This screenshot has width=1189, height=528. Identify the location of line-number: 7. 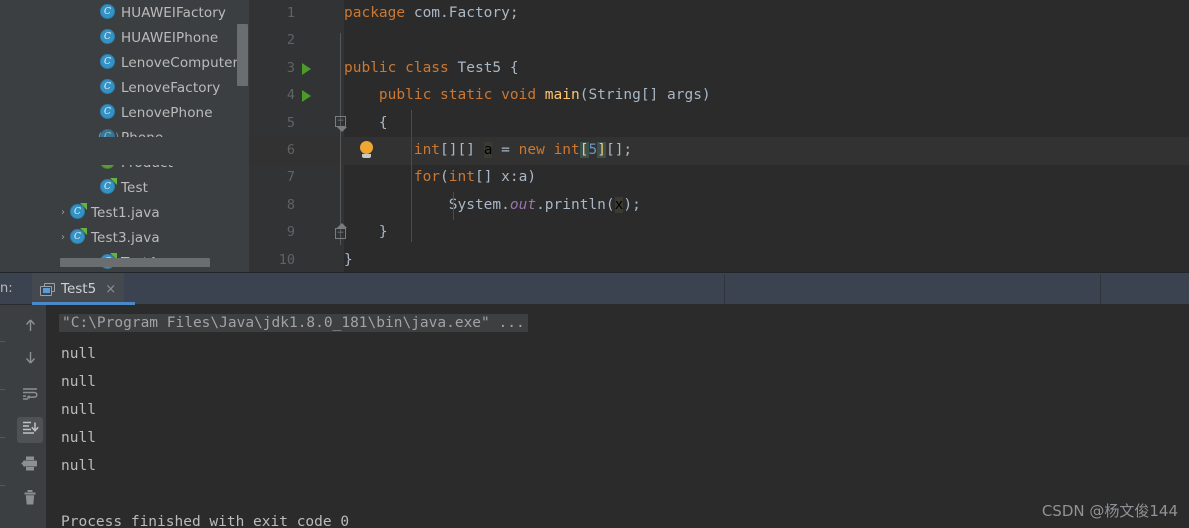
(290, 177).